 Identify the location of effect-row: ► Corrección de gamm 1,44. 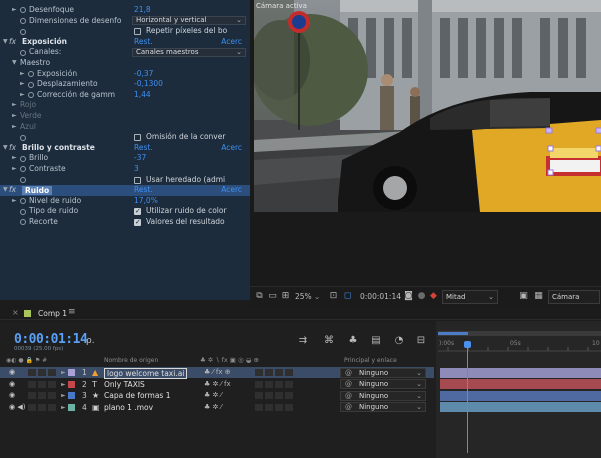
(125, 95).